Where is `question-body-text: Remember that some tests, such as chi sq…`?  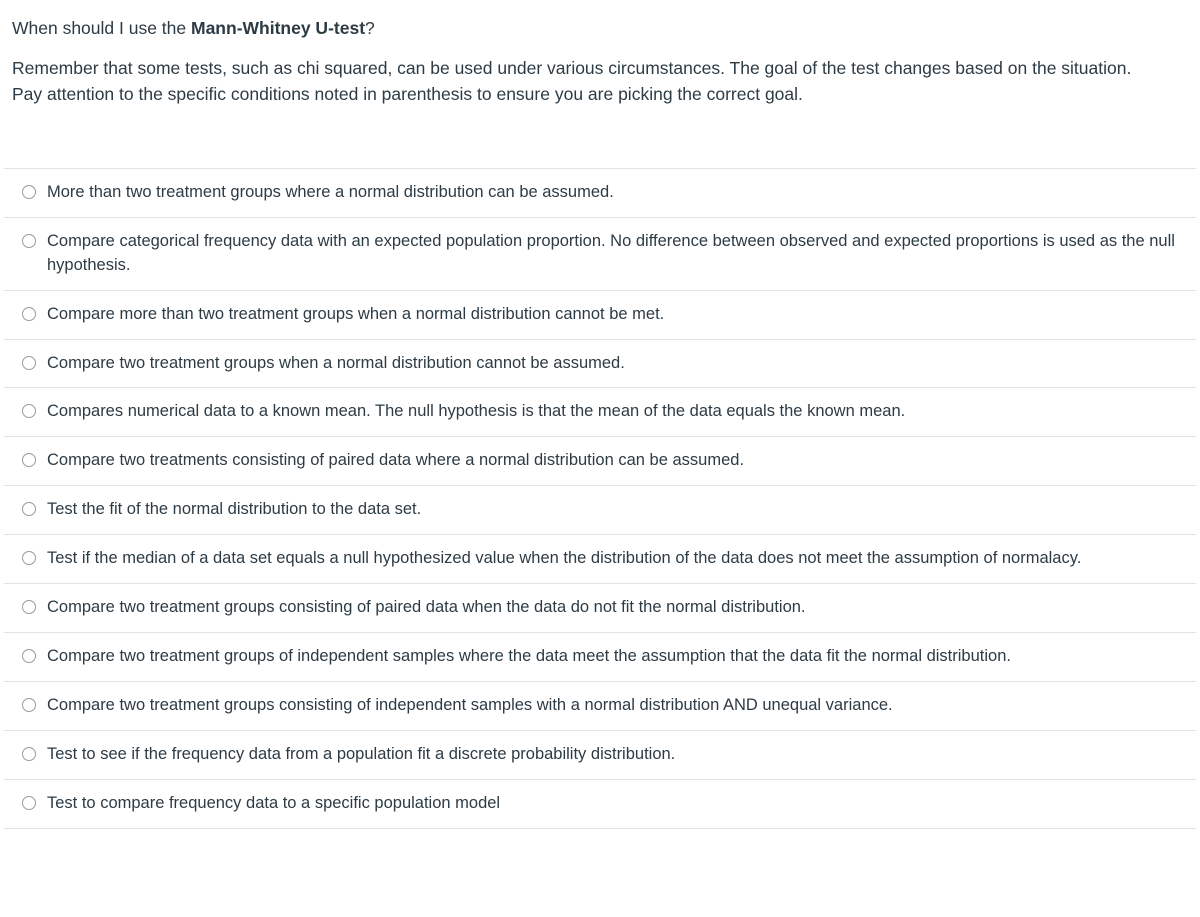 question-body-text: Remember that some tests, such as chi sq… is located at coordinates (572, 81).